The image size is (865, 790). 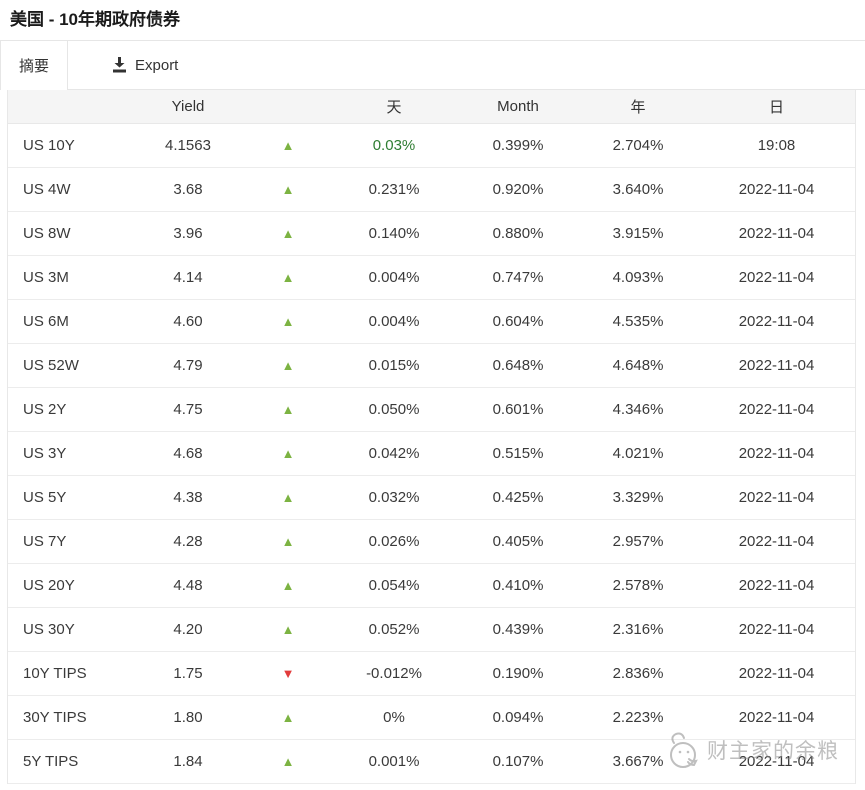 I want to click on year-change: 3.915%, so click(x=638, y=233).